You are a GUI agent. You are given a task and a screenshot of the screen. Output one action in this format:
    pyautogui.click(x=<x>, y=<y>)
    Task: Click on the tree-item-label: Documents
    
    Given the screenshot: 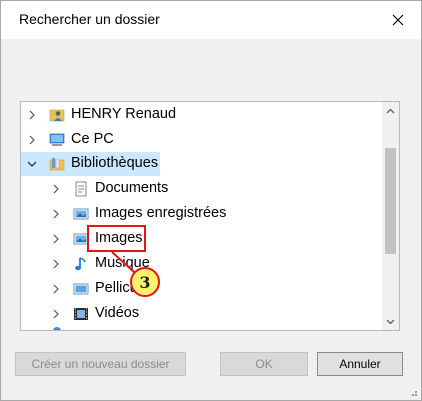 What is the action you would take?
    pyautogui.click(x=132, y=188)
    